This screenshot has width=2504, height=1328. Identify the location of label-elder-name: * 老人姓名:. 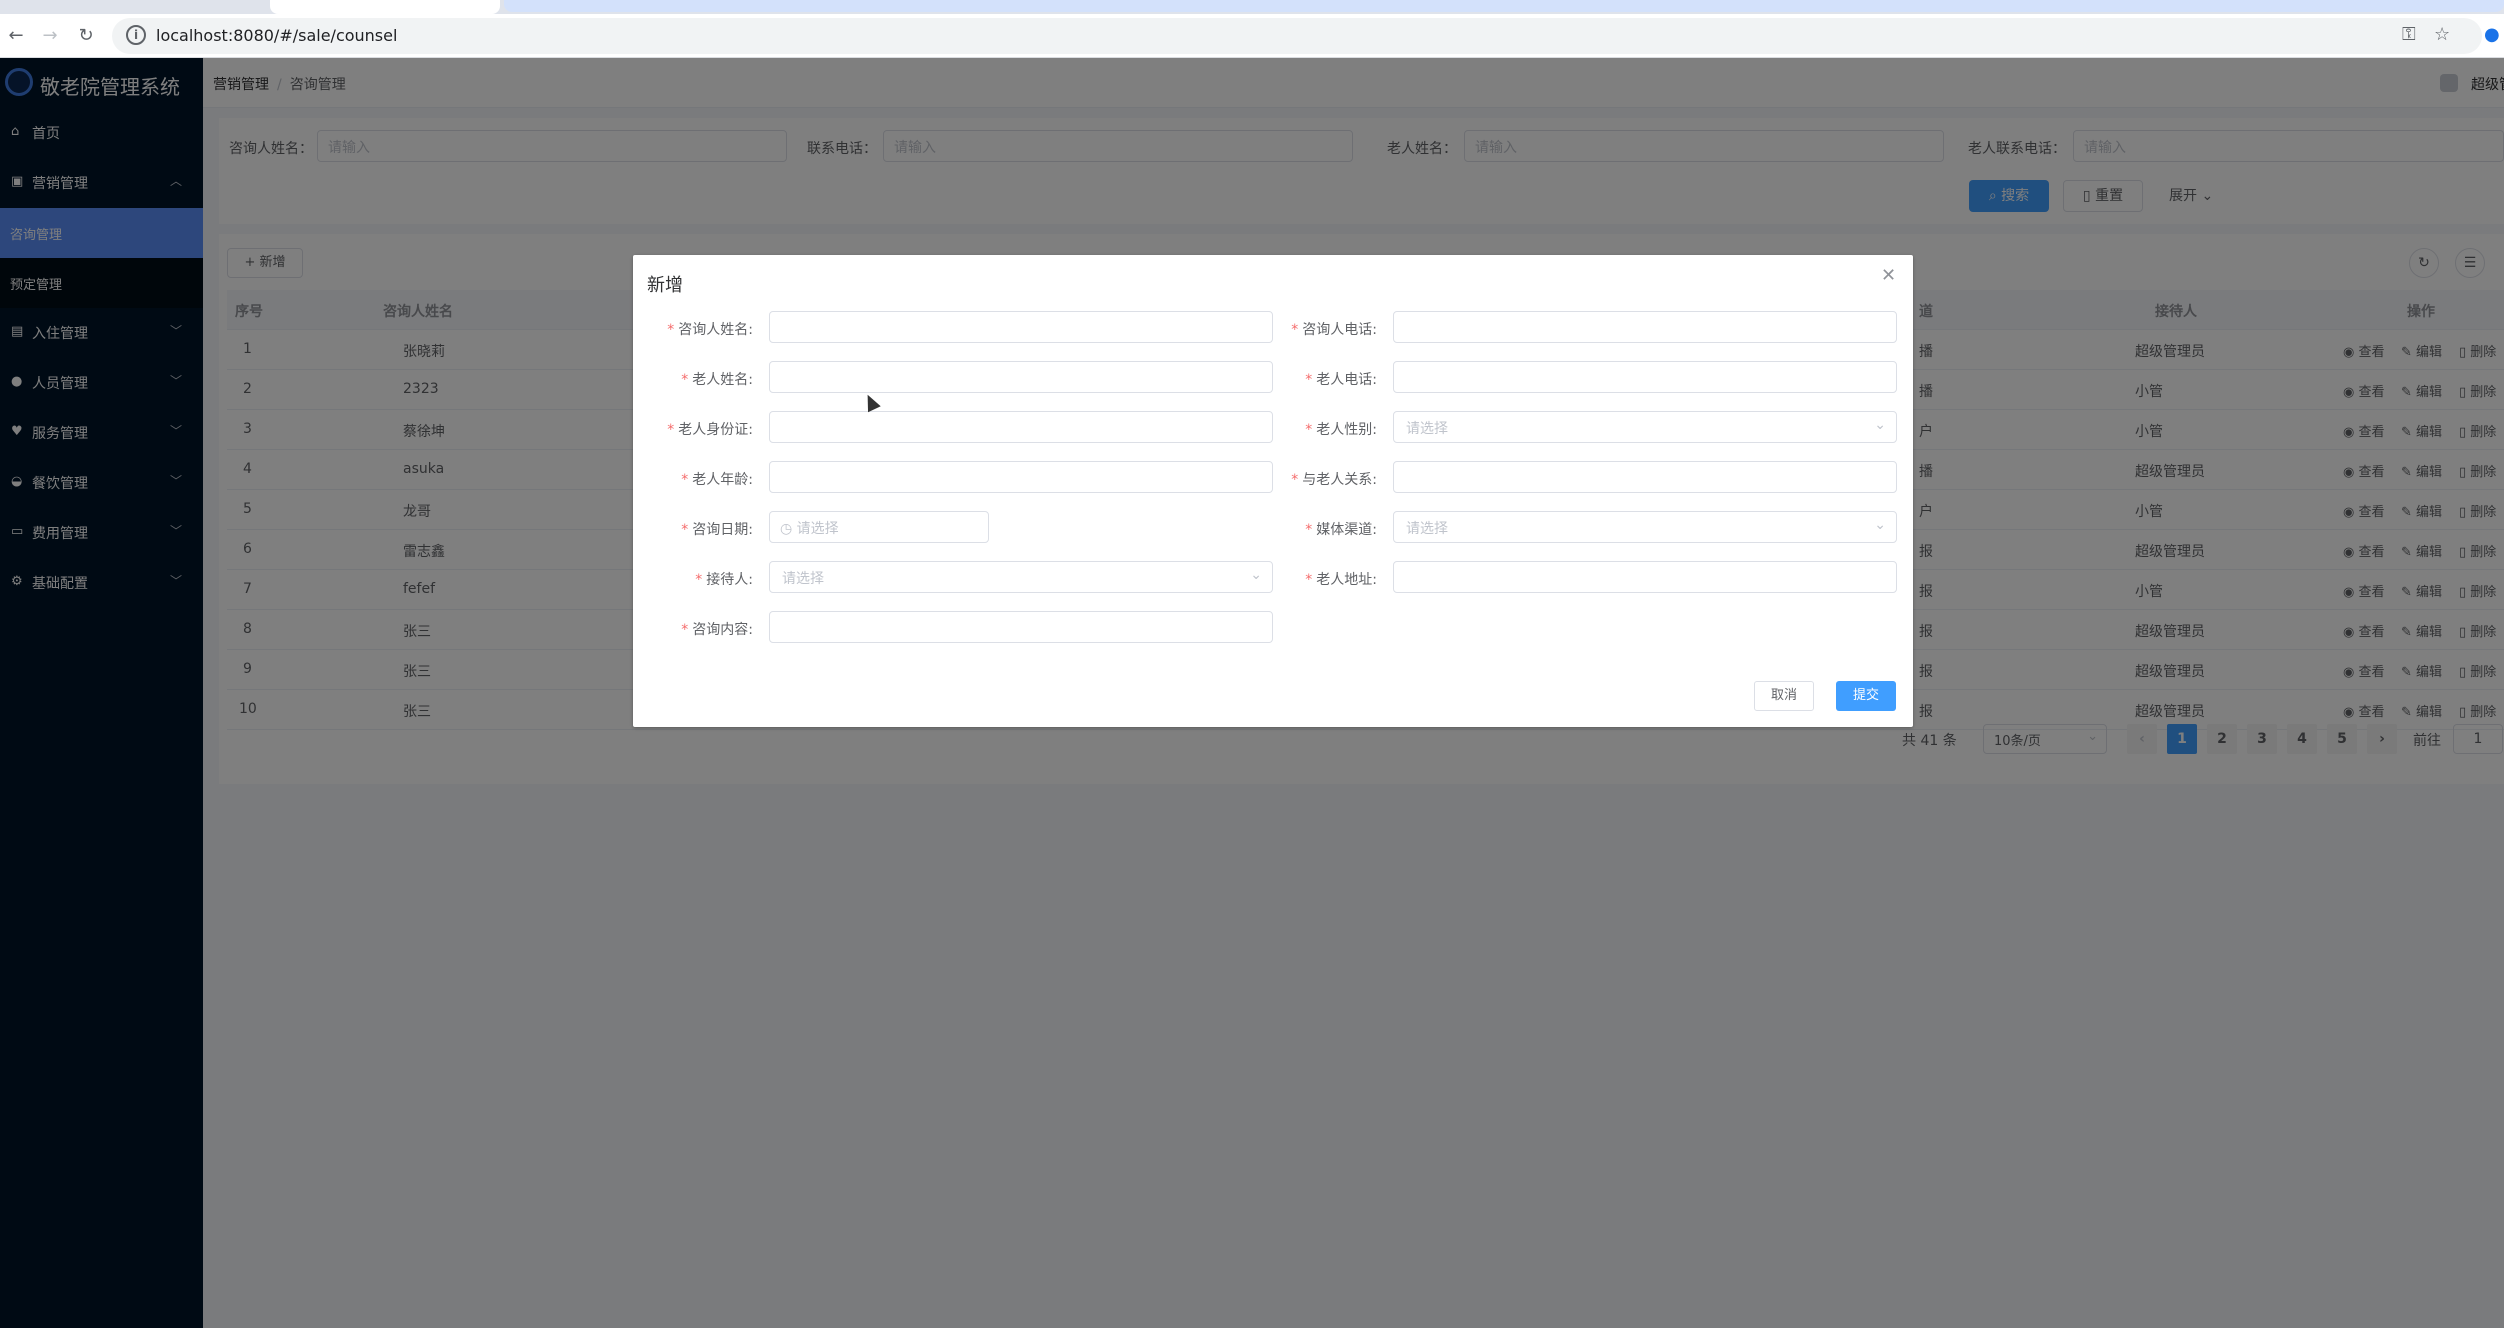
(717, 380).